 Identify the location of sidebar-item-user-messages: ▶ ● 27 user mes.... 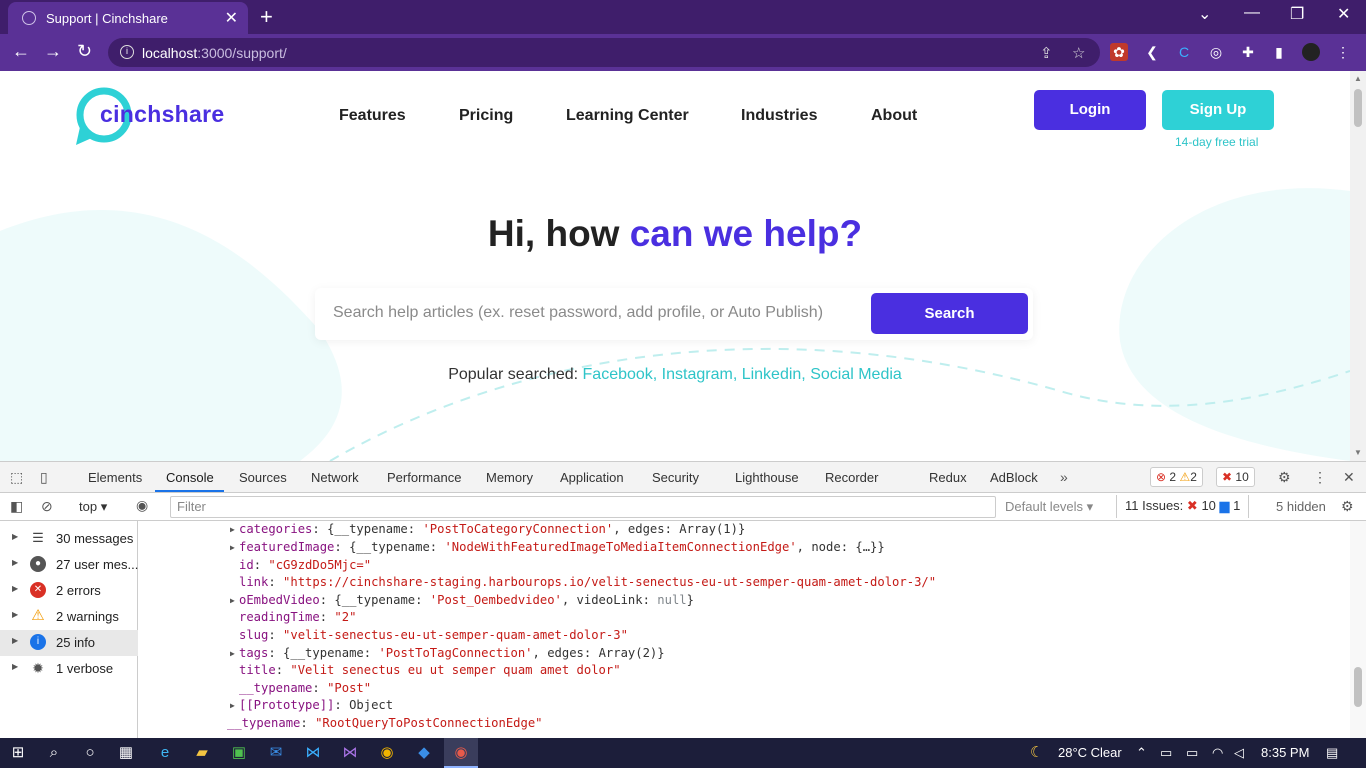
(69, 565).